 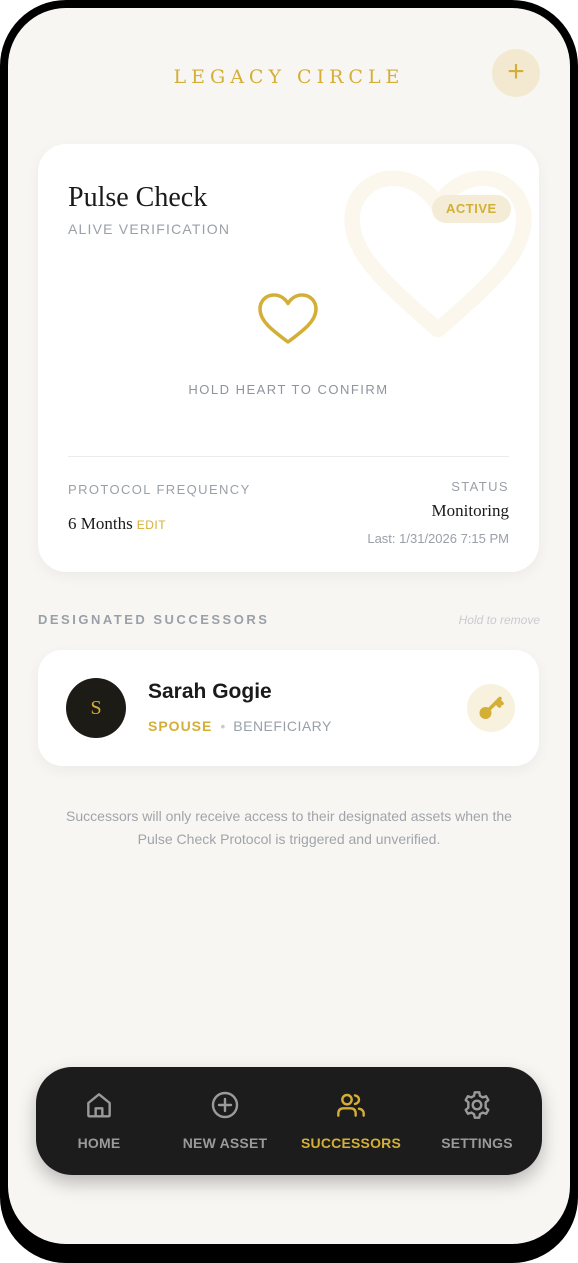 What do you see at coordinates (99, 1143) in the screenshot?
I see `nav-home-label: HOME` at bounding box center [99, 1143].